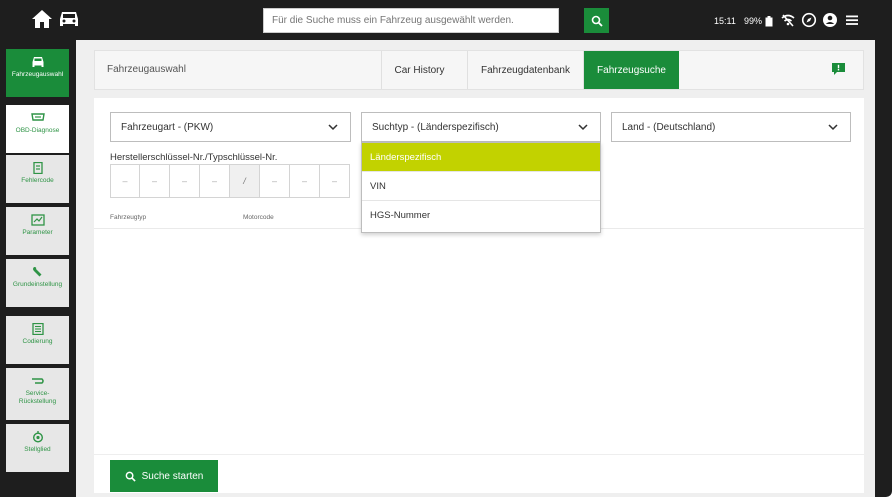 The image size is (892, 497). What do you see at coordinates (731, 127) in the screenshot?
I see `country-select: Land - (Deutschland)` at bounding box center [731, 127].